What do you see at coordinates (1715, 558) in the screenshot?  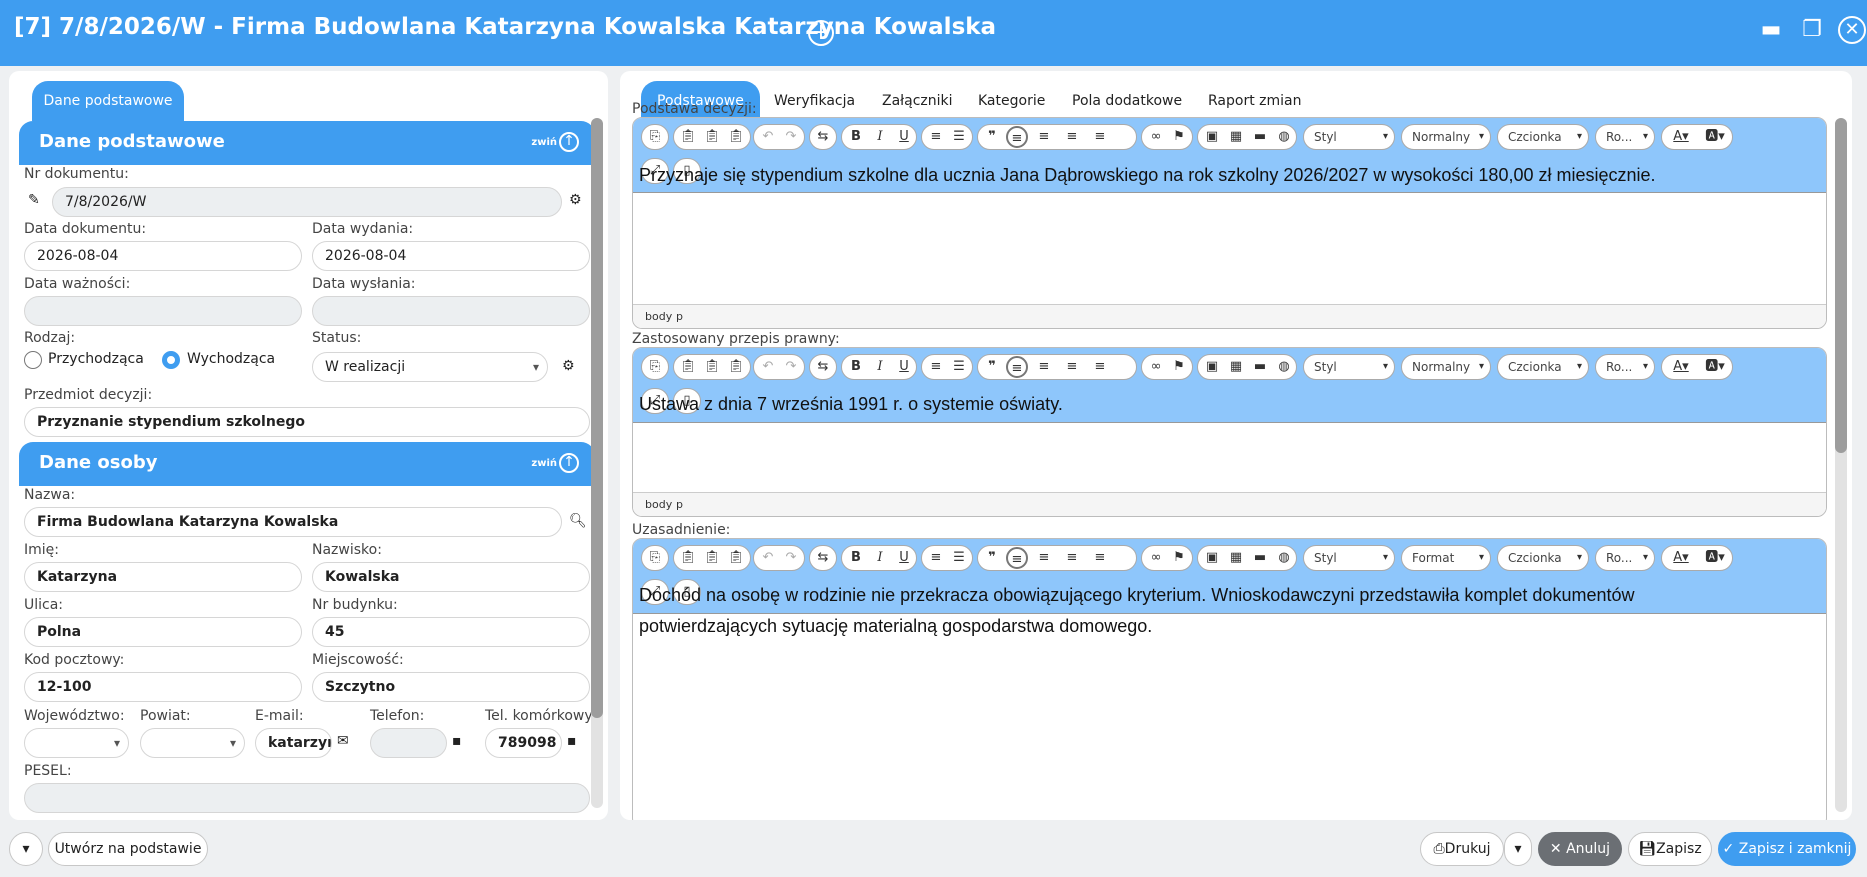 I see `bg-color-icon: 🅰︎▾` at bounding box center [1715, 558].